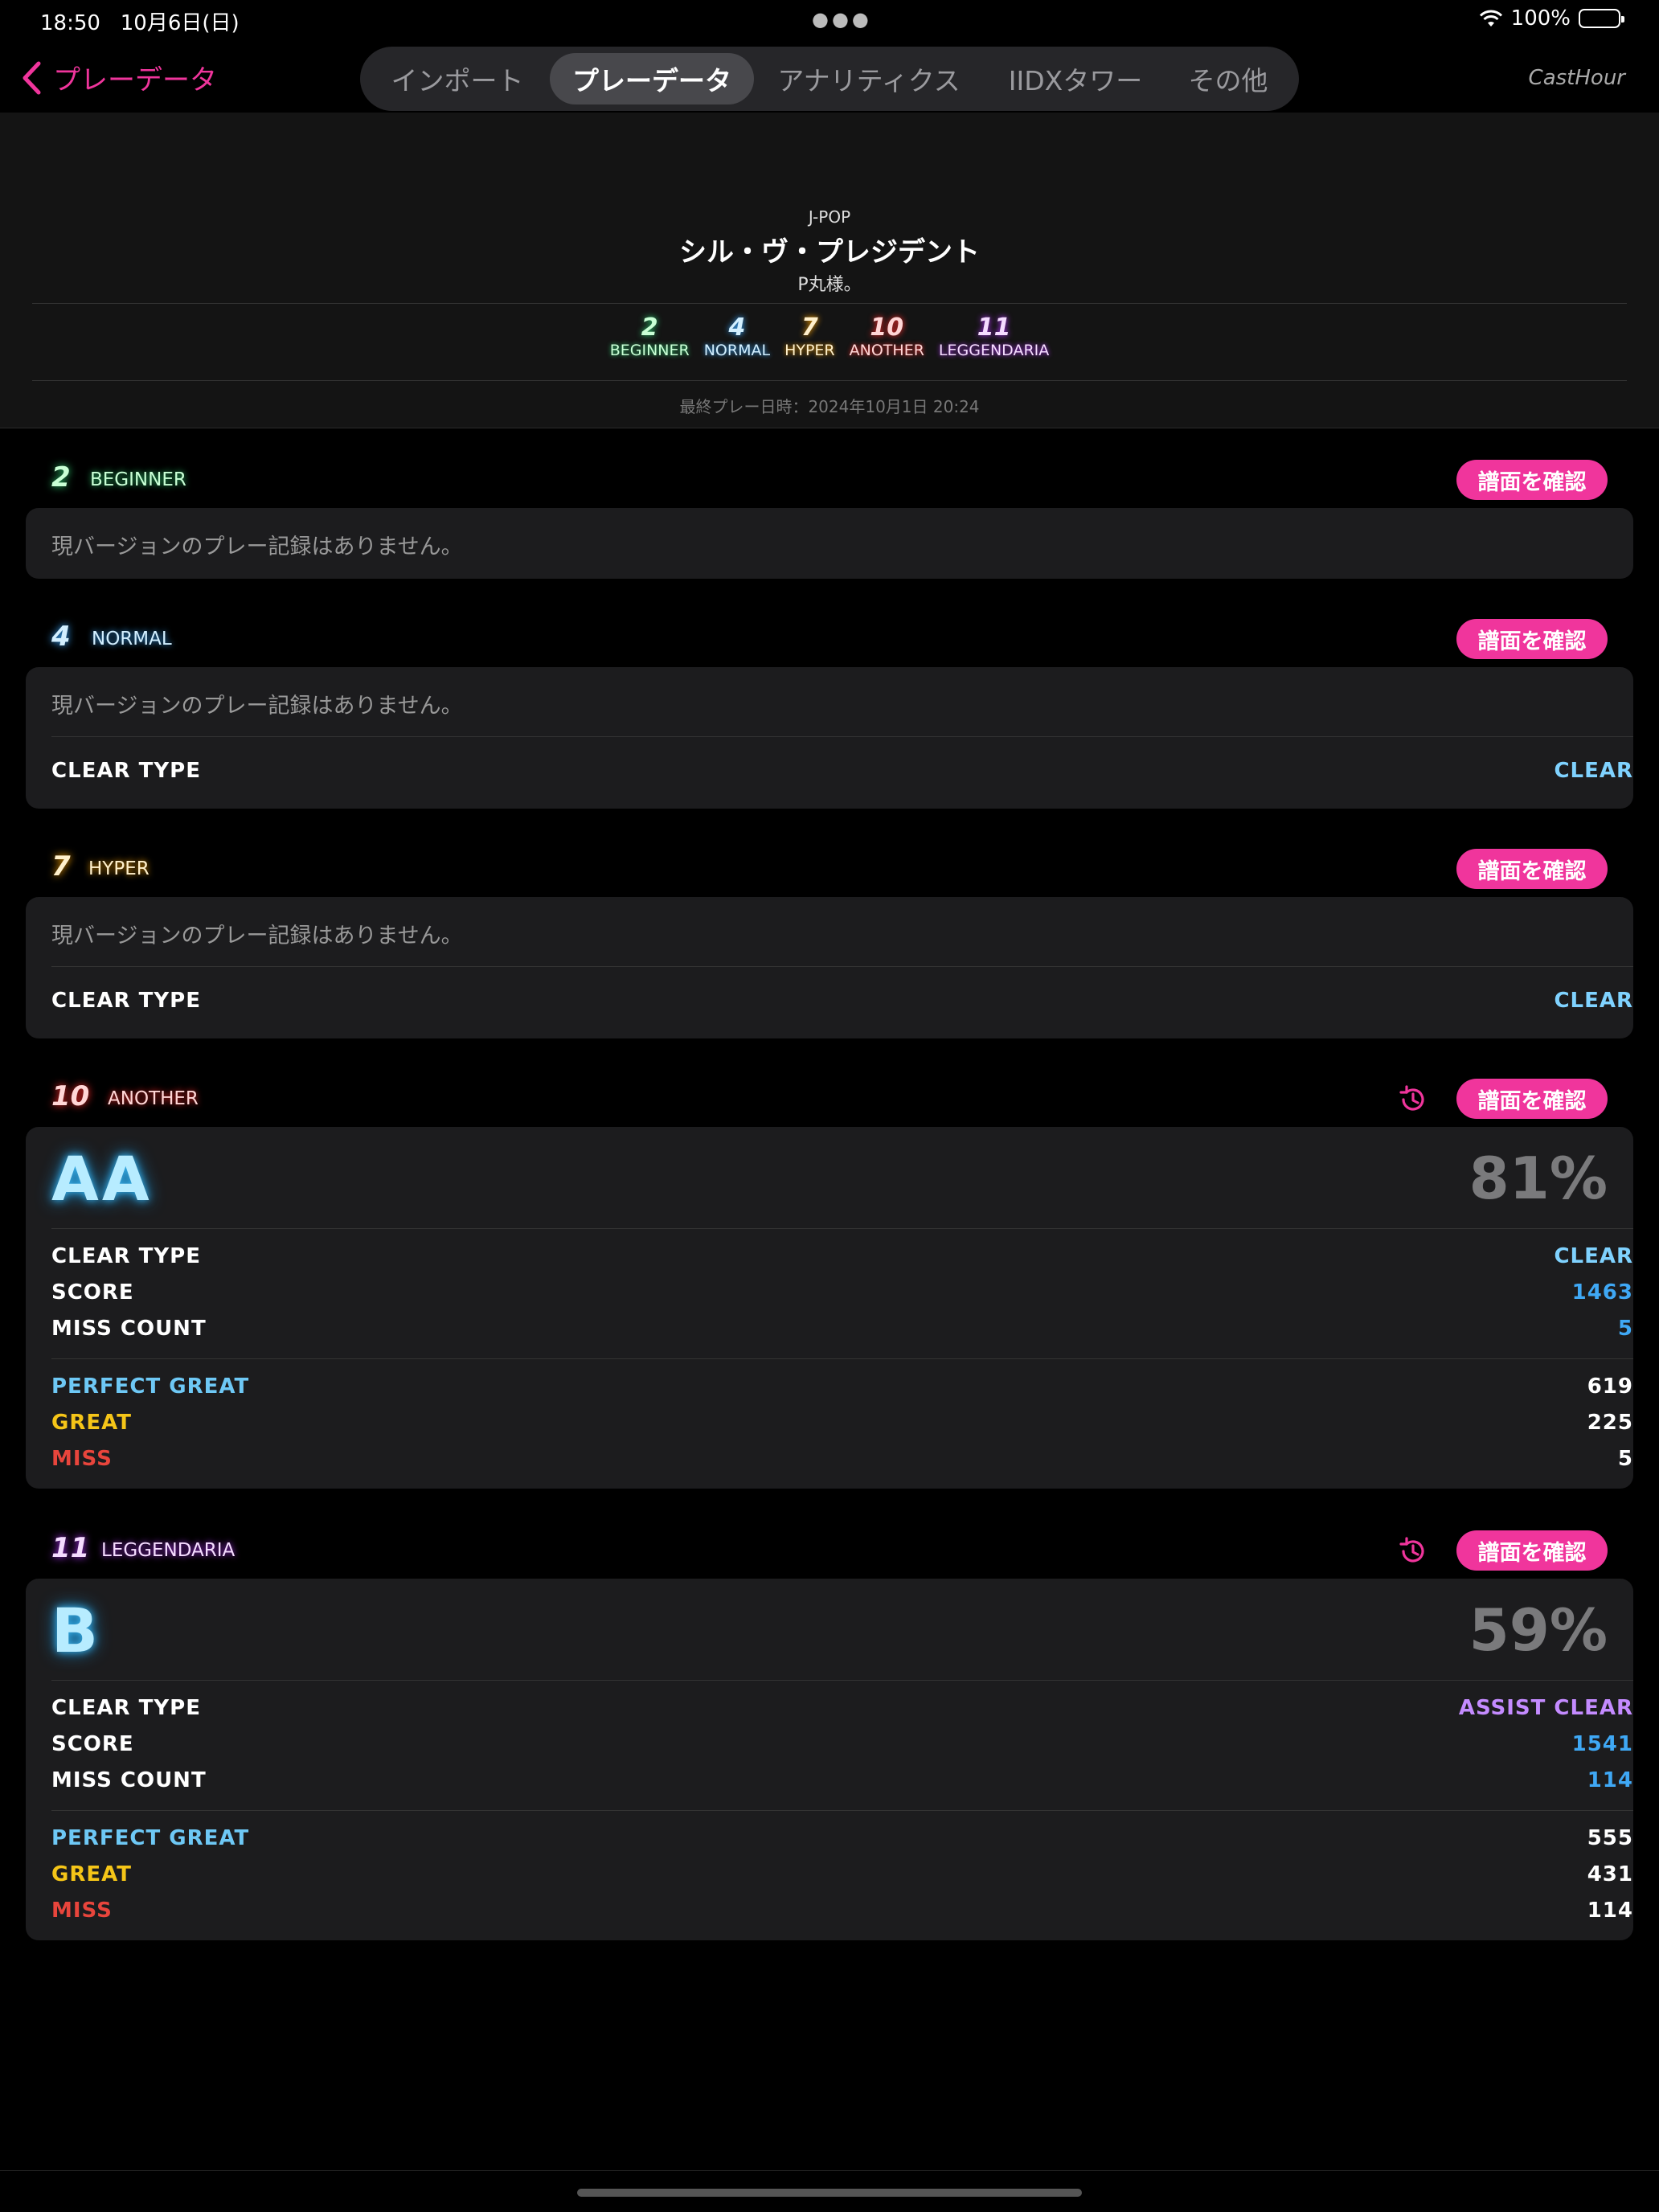 The height and width of the screenshot is (2212, 1659). Describe the element at coordinates (829, 217) in the screenshot. I see `song-genre: J-POP` at that location.